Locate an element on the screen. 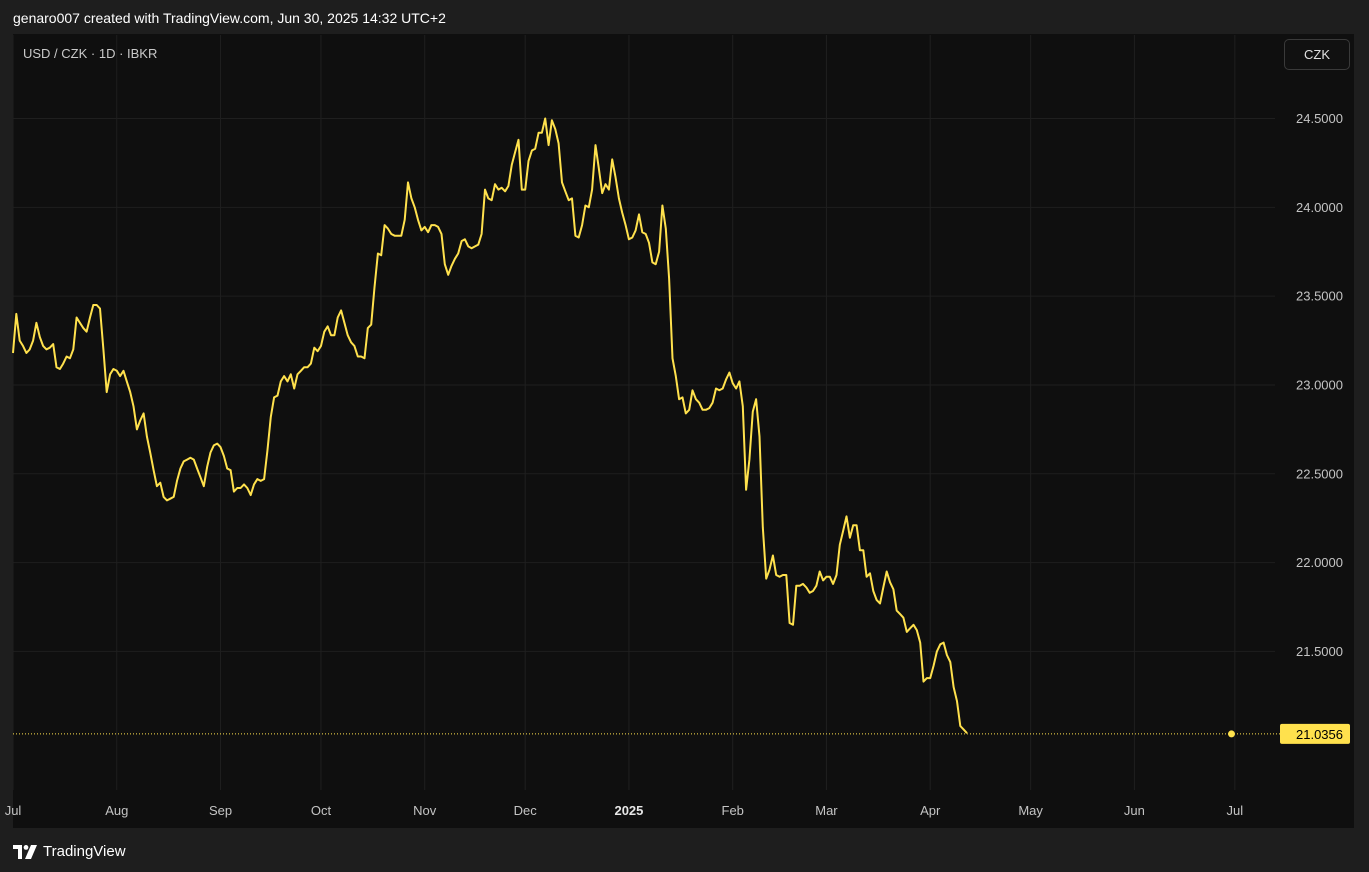  last-price-tag: 21.0356 is located at coordinates (1315, 733).